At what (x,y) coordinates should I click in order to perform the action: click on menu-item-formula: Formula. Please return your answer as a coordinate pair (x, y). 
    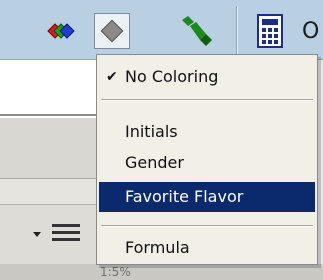
    Looking at the image, I should click on (207, 248).